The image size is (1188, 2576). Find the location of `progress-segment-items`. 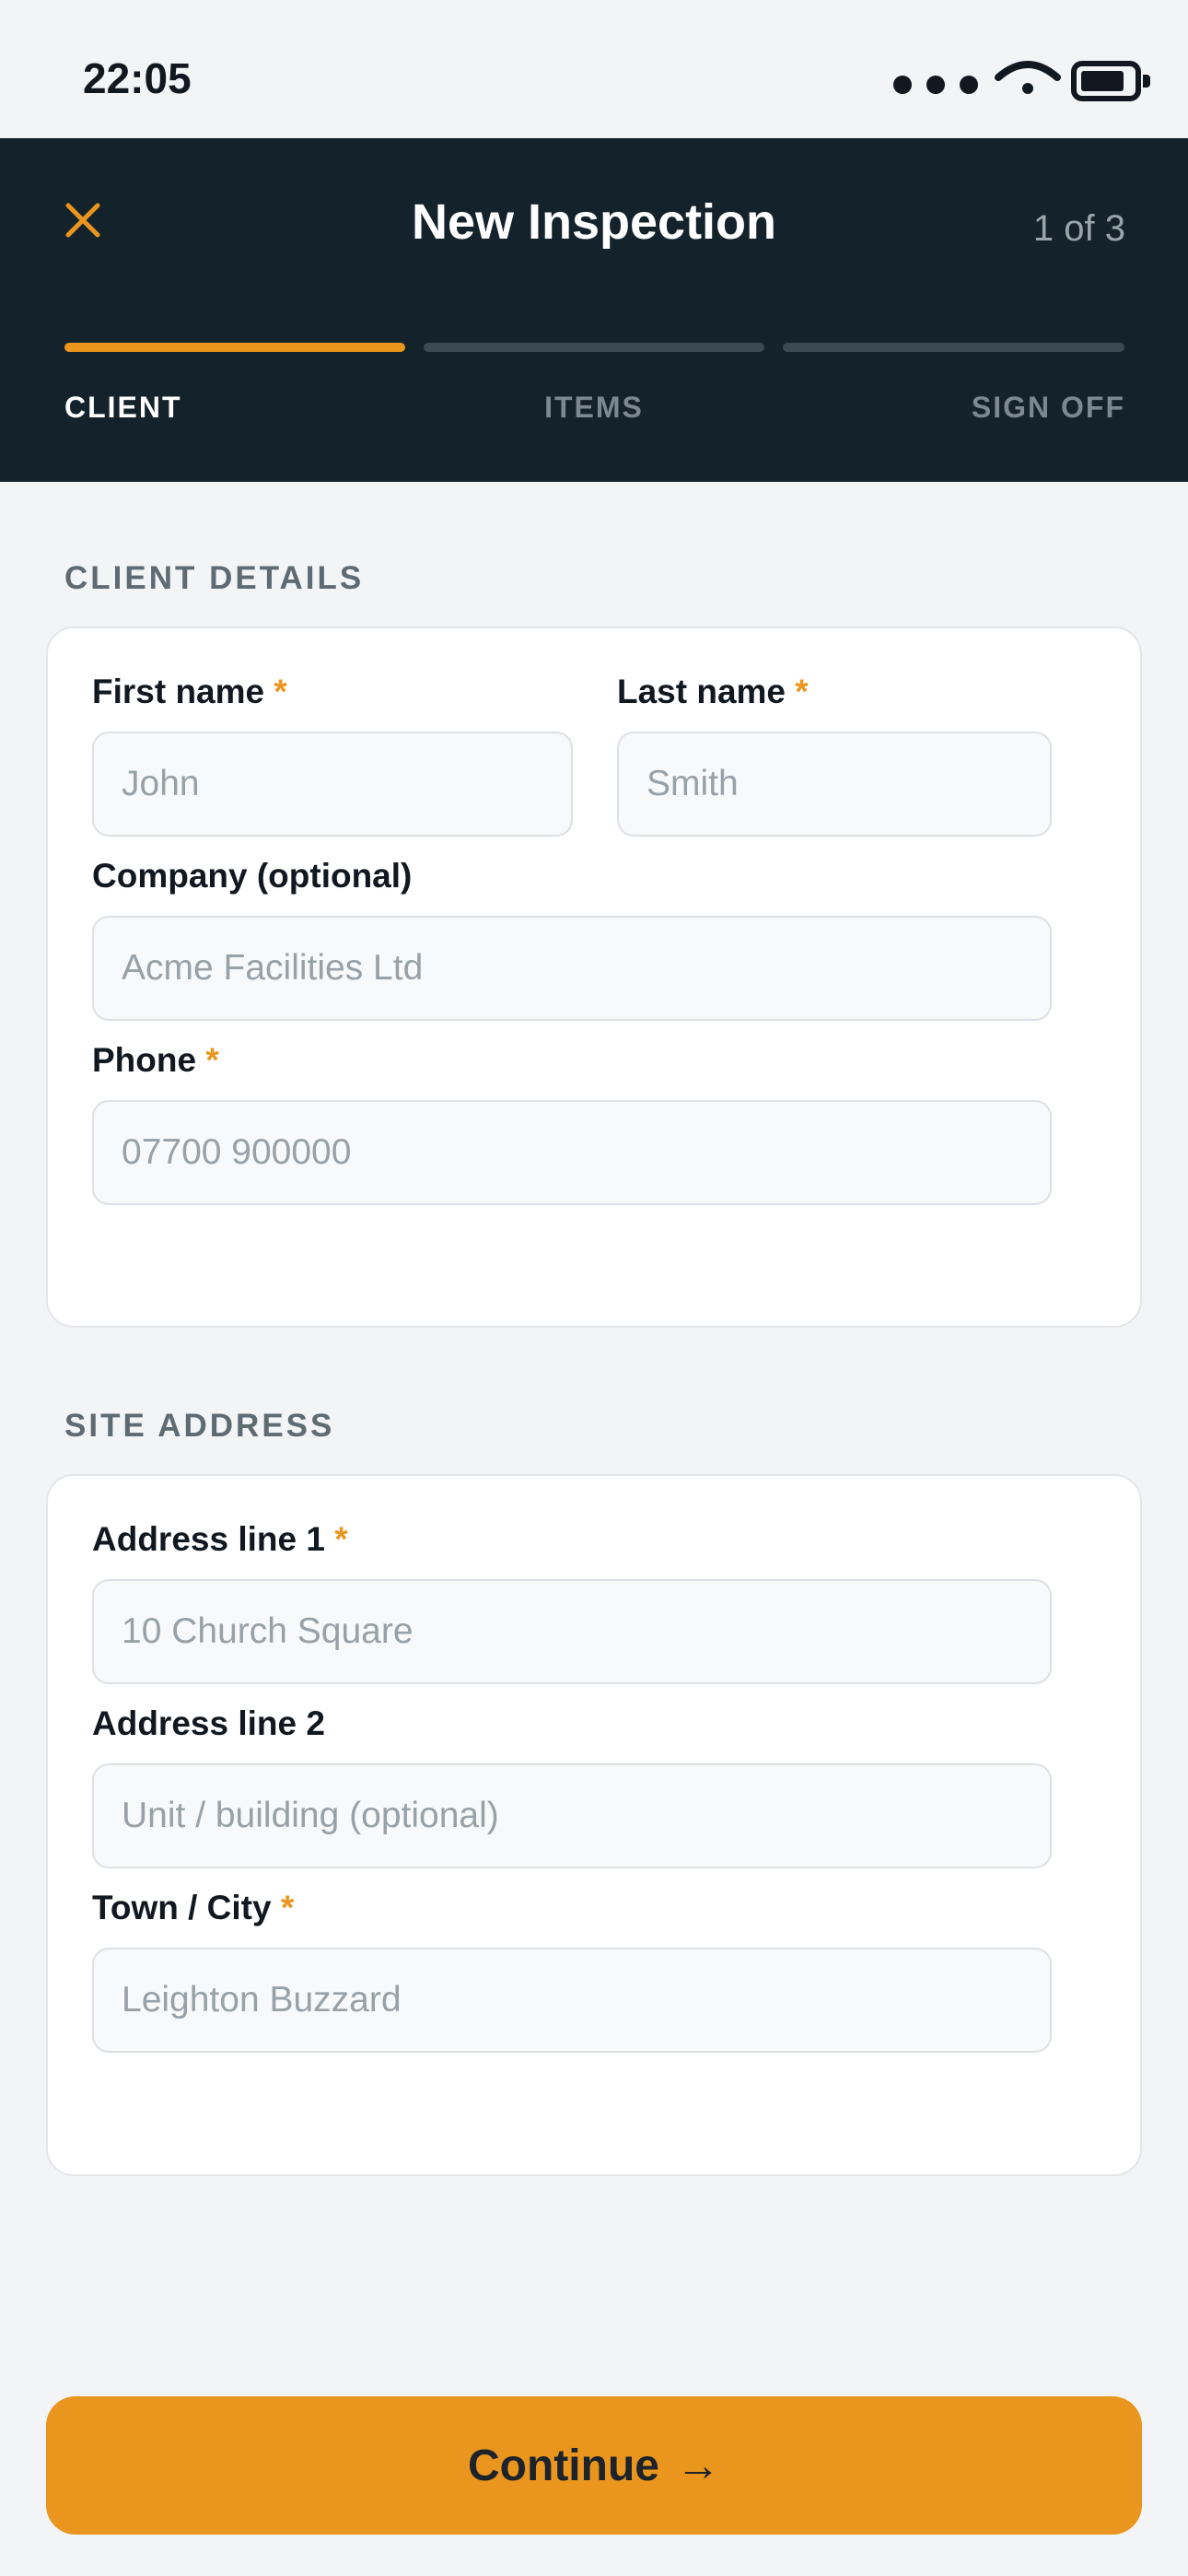

progress-segment-items is located at coordinates (594, 347).